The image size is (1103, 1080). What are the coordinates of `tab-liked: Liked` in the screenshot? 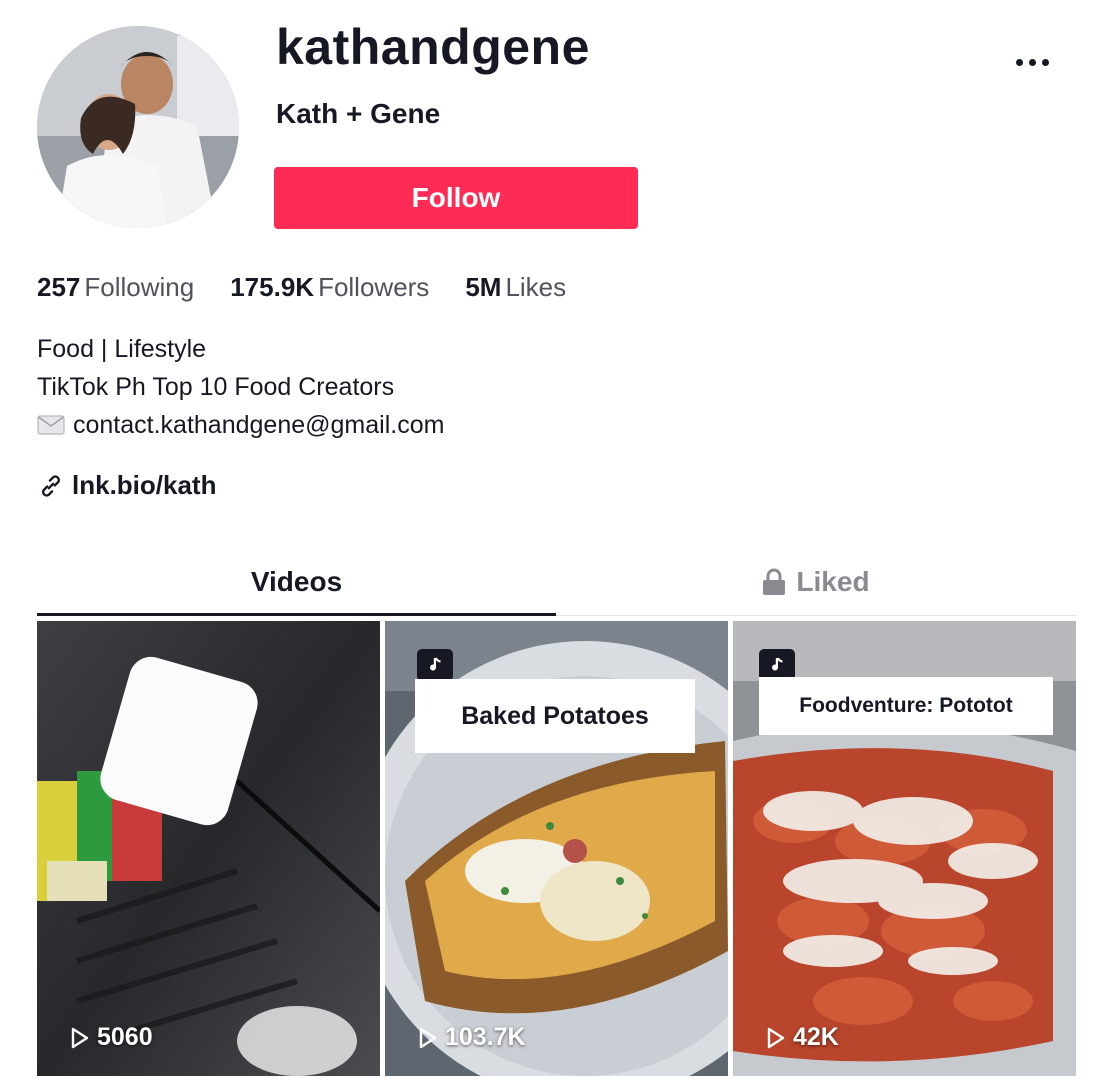 It's located at (816, 582).